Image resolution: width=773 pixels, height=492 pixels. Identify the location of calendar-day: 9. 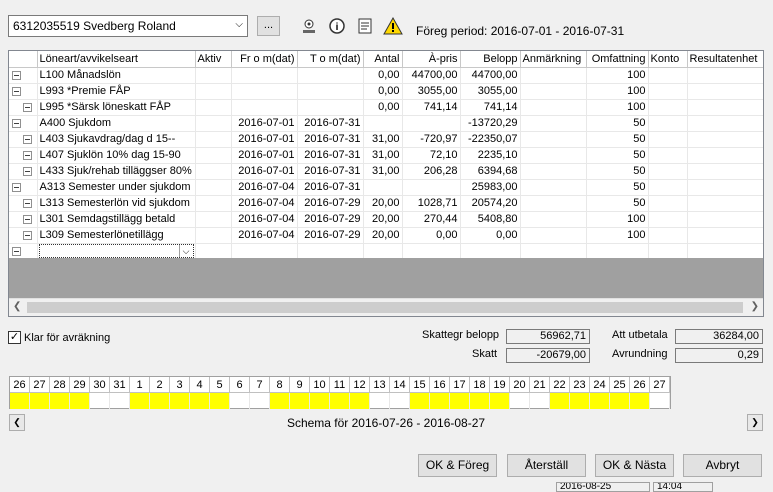
(300, 385).